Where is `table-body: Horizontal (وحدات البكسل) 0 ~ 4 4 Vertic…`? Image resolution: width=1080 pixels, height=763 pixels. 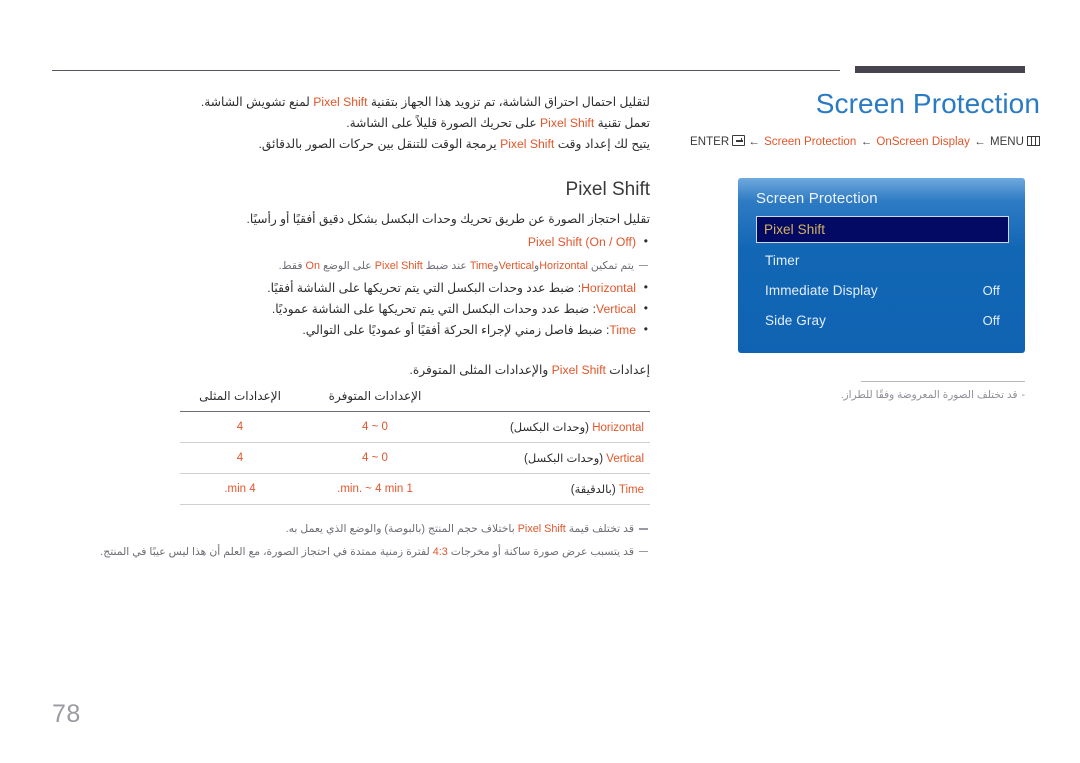
table-body: Horizontal (وحدات البكسل) 0 ~ 4 4 Vertic… is located at coordinates (415, 458).